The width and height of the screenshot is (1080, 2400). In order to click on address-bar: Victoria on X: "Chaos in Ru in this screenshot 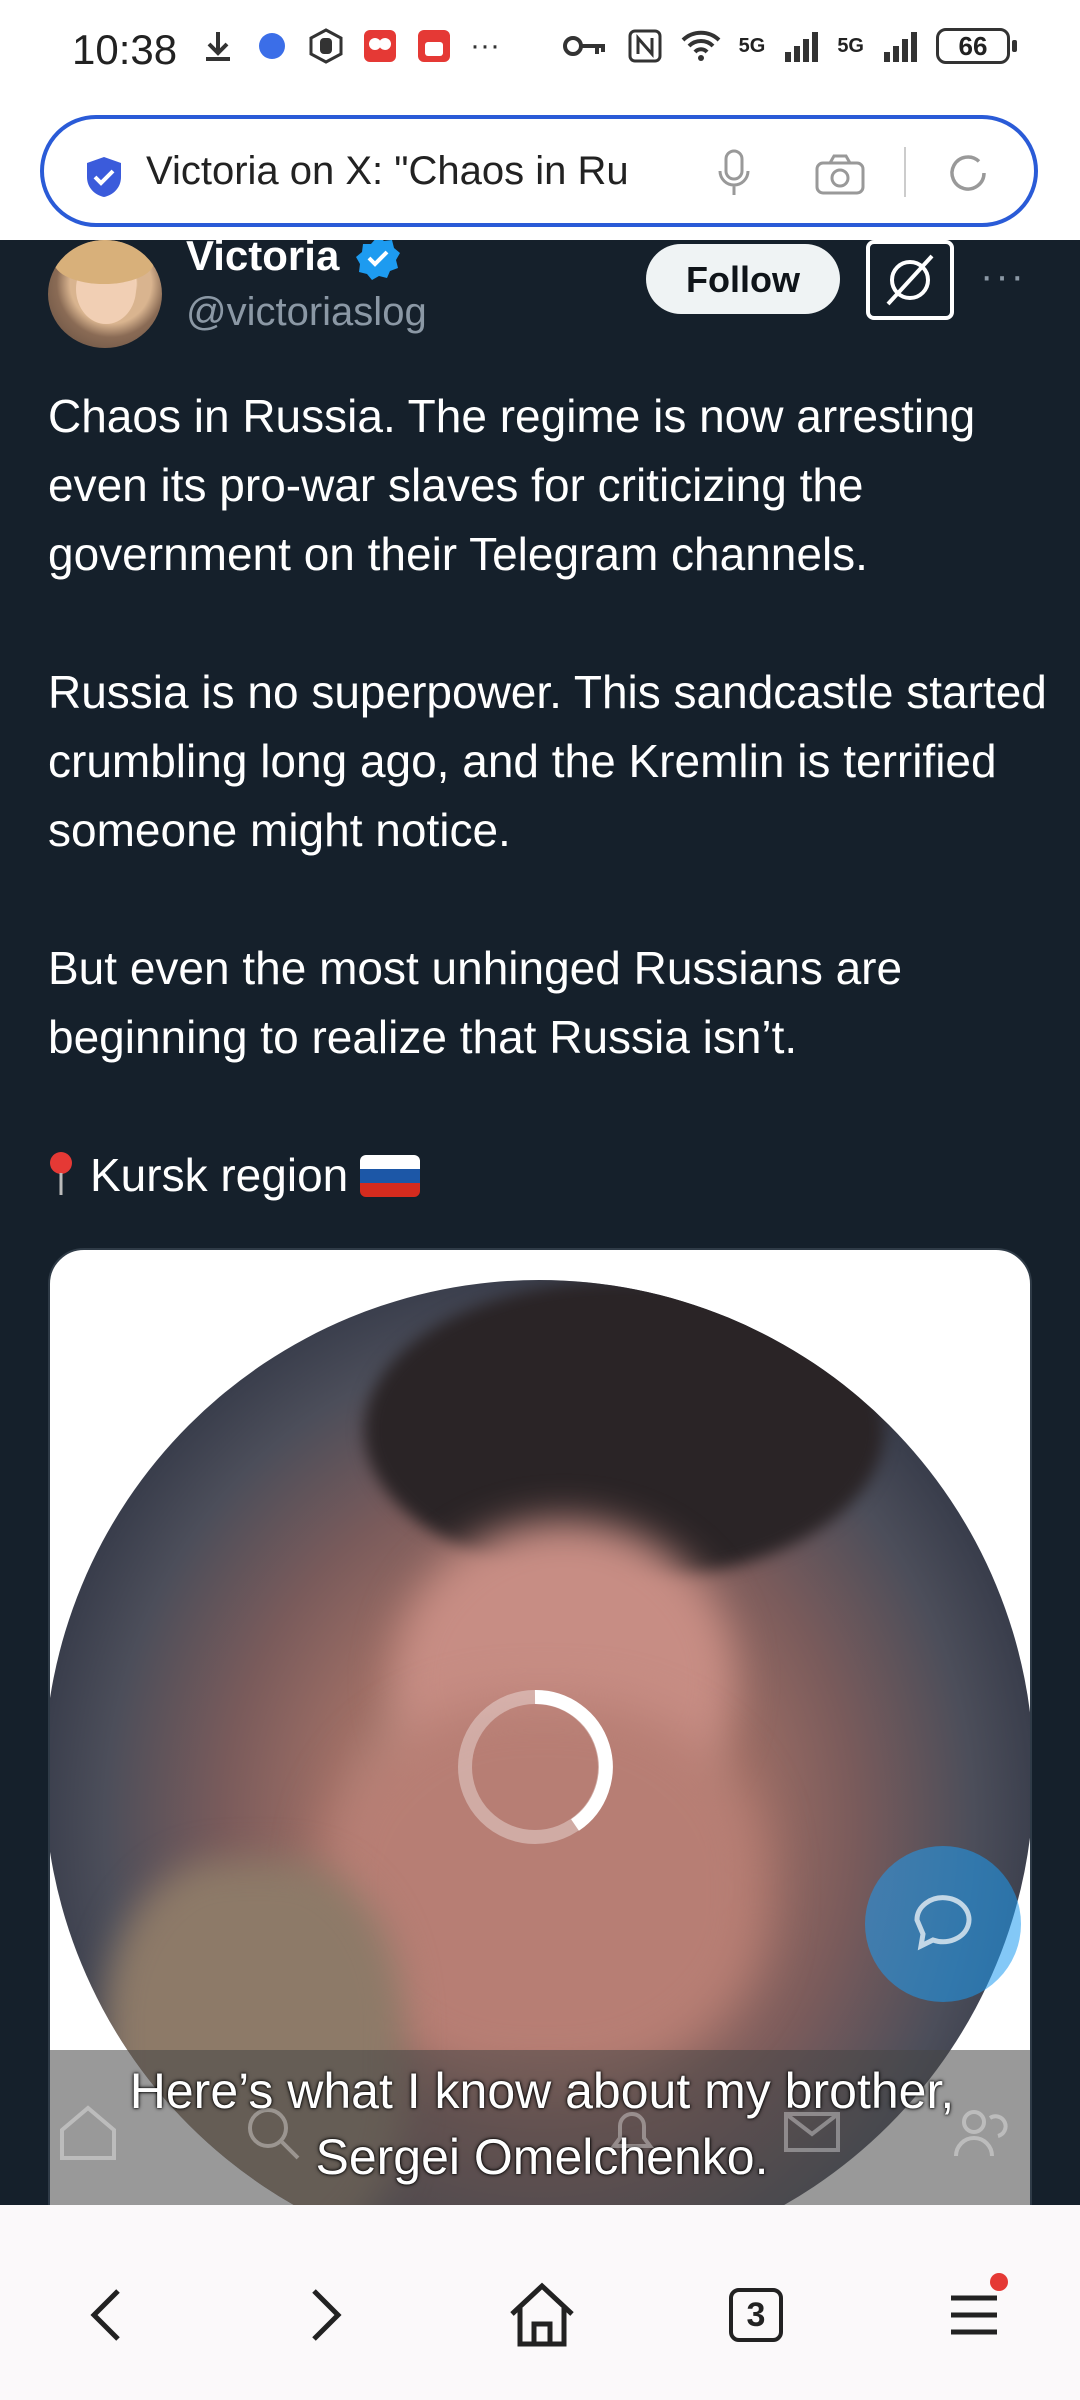, I will do `click(539, 171)`.